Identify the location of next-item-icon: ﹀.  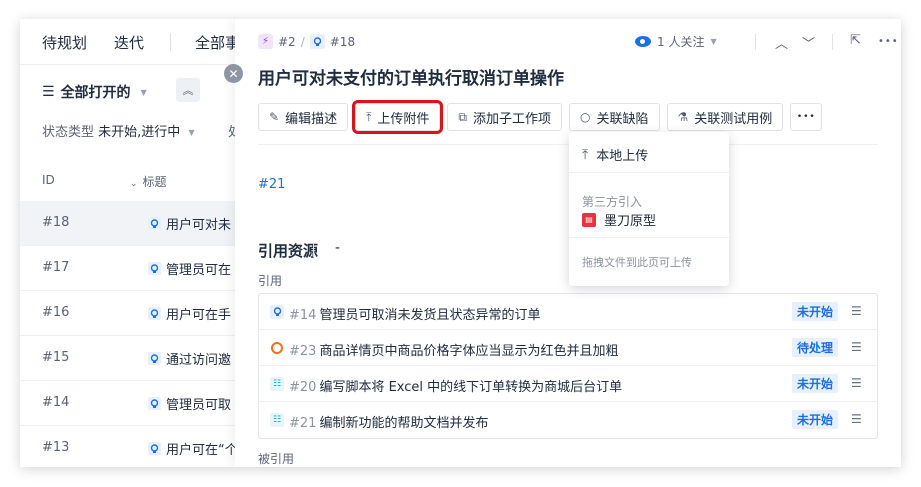
(808, 42).